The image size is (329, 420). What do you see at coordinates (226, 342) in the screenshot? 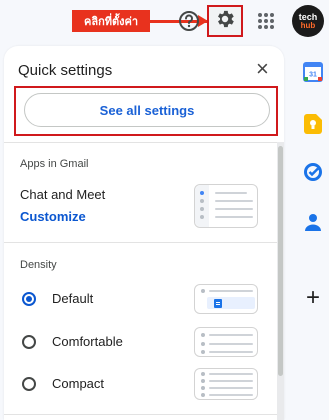
I see `comfortable-density-preview` at bounding box center [226, 342].